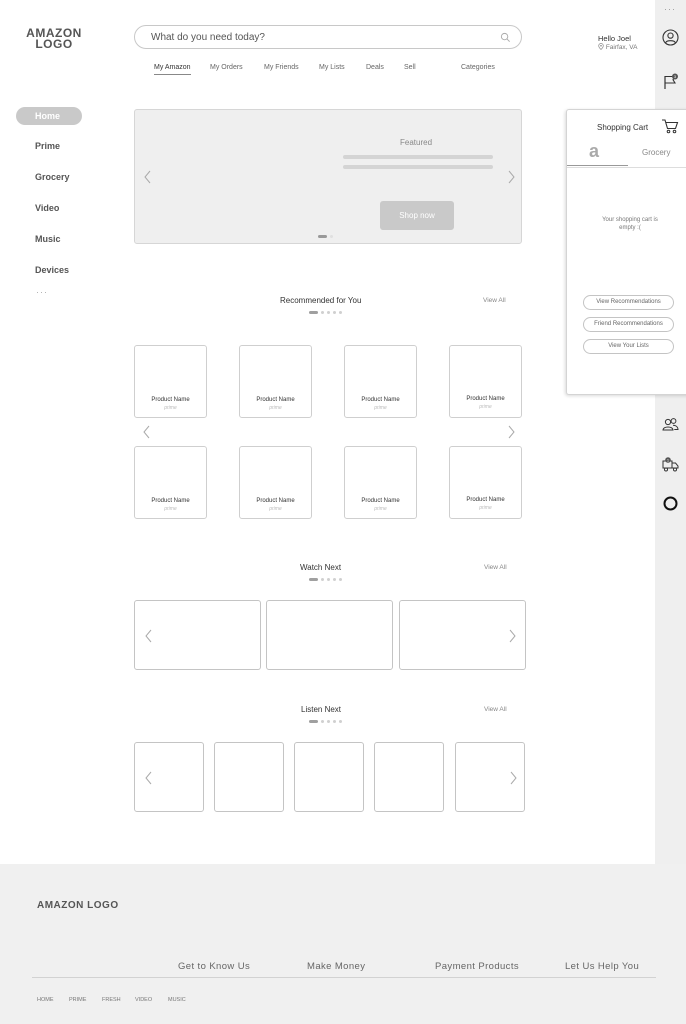 The image size is (686, 1024). I want to click on sidebar-item-video: Video, so click(47, 208).